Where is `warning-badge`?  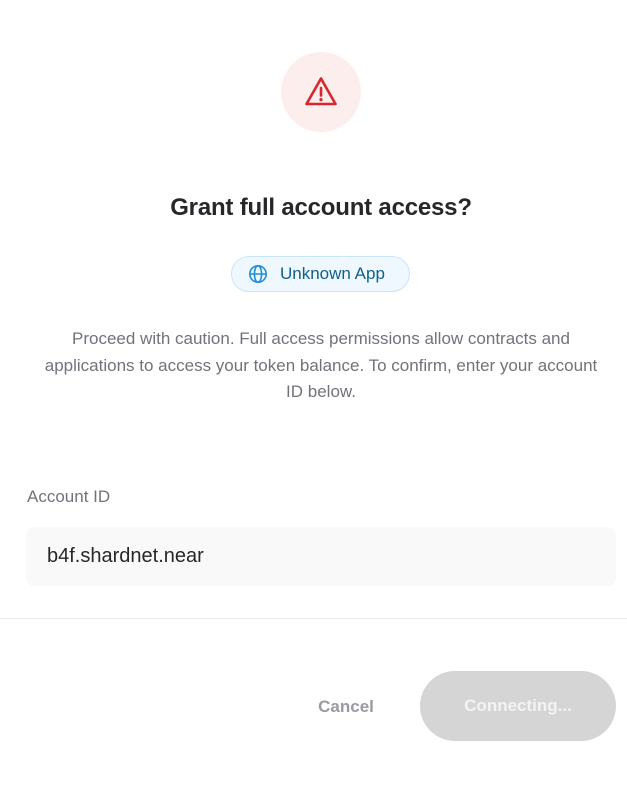 warning-badge is located at coordinates (321, 92).